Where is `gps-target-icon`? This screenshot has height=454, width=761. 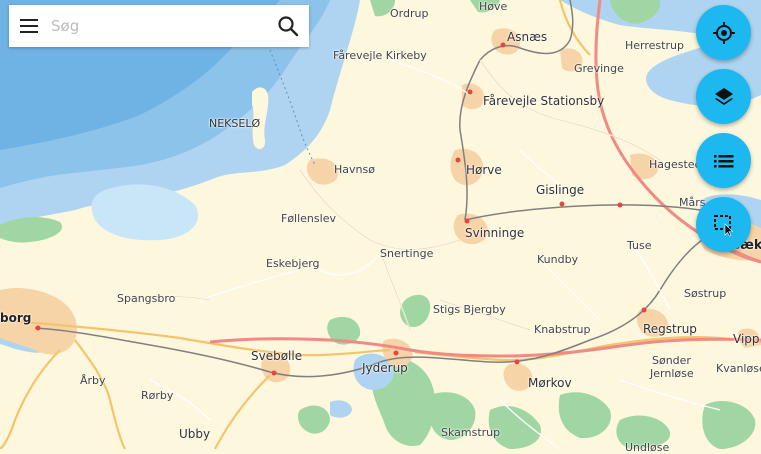 gps-target-icon is located at coordinates (723, 32).